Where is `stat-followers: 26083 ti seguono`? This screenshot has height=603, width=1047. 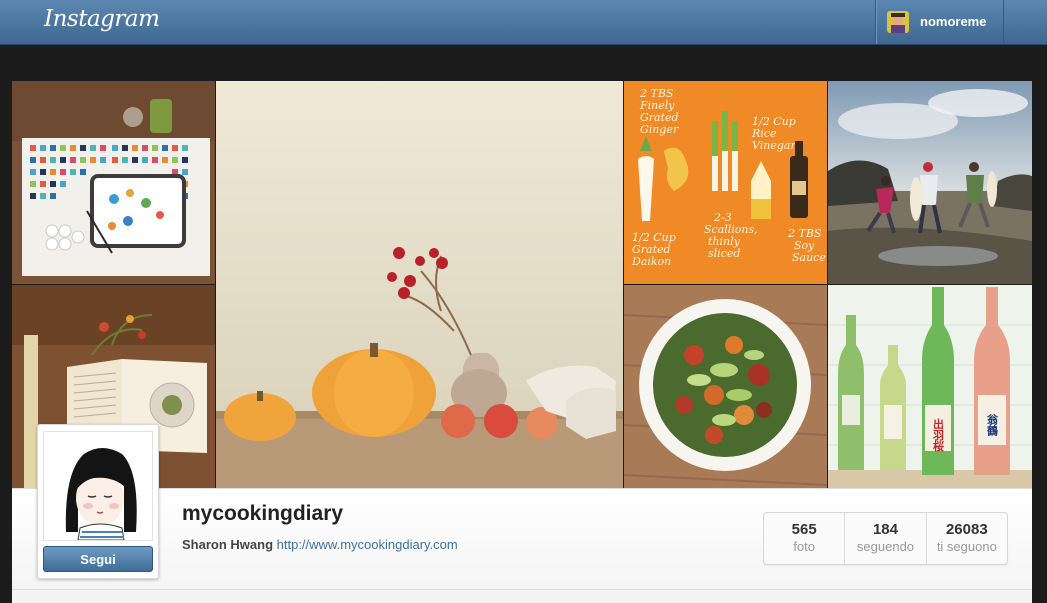 stat-followers: 26083 ti seguono is located at coordinates (966, 538).